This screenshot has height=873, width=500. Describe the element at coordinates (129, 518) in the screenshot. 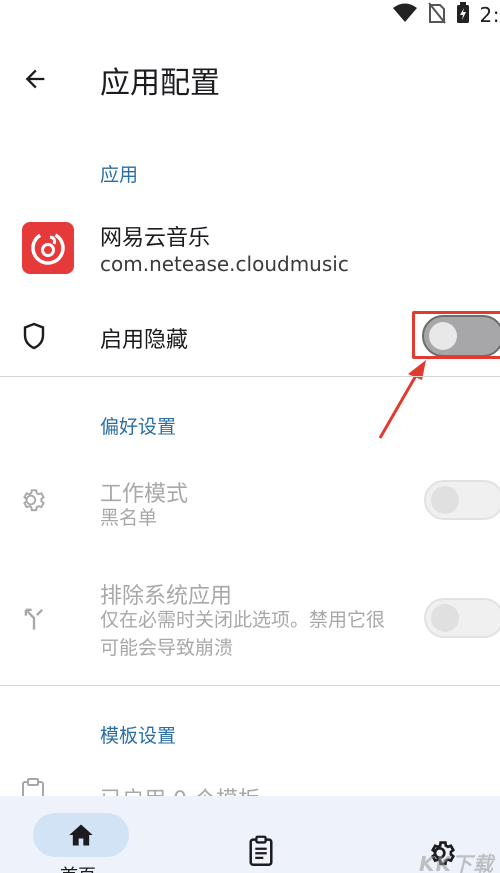

I see `work-mode-subtitle: 黑名单` at that location.